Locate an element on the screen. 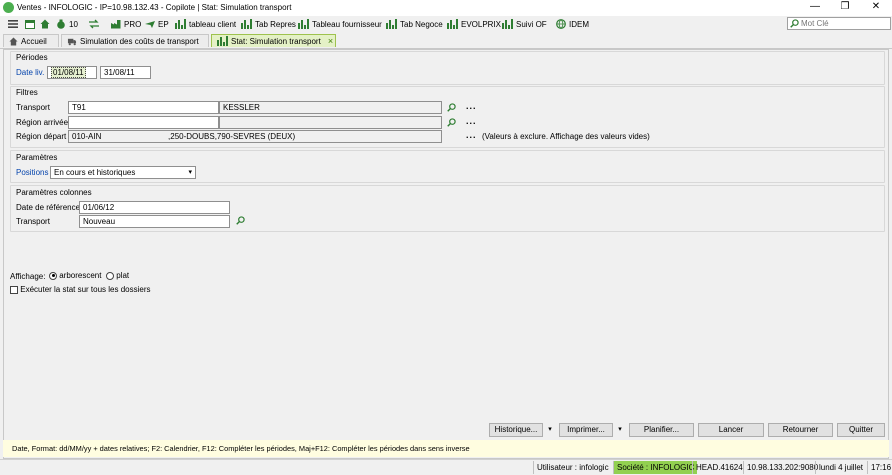  status-server: 10.98.133.202:9080 is located at coordinates (782, 467).